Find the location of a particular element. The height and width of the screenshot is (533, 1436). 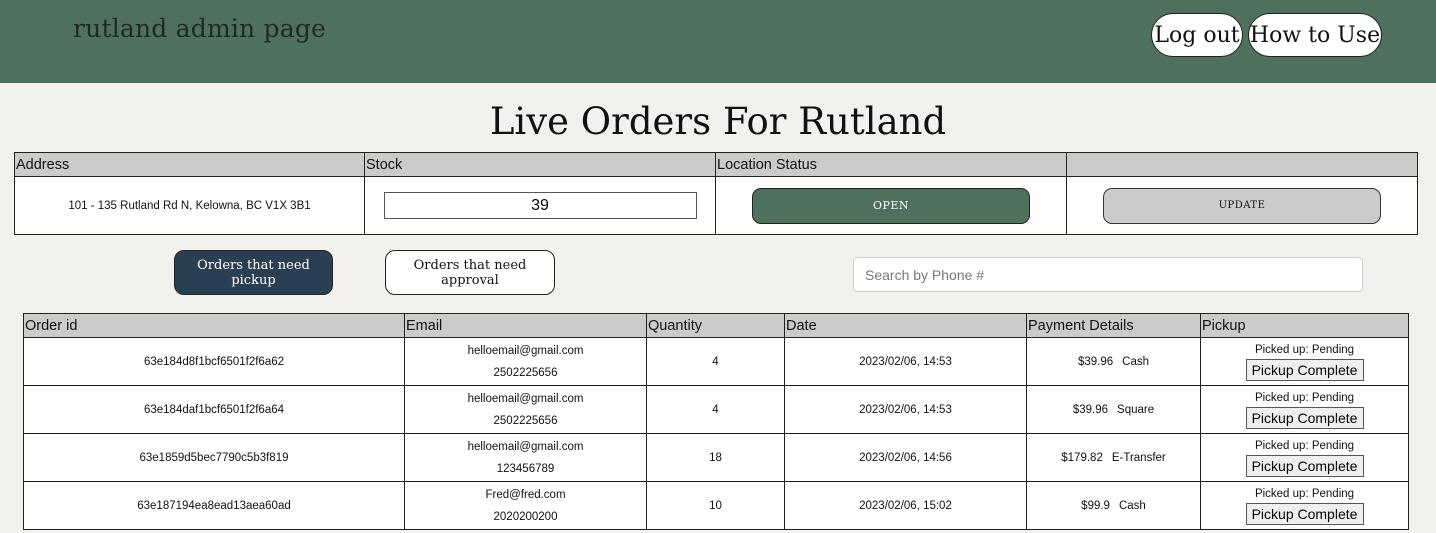

location-status-button: OPEN is located at coordinates (891, 205).